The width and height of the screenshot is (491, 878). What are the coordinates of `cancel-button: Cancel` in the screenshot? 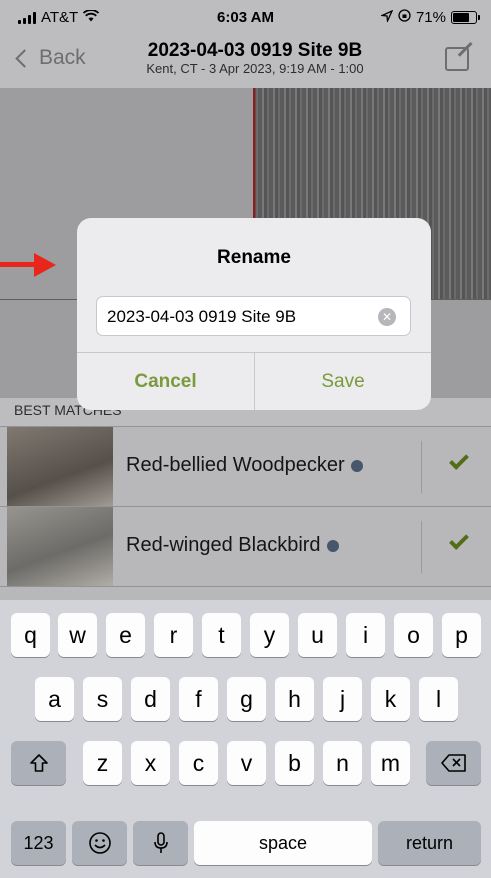 It's located at (165, 381).